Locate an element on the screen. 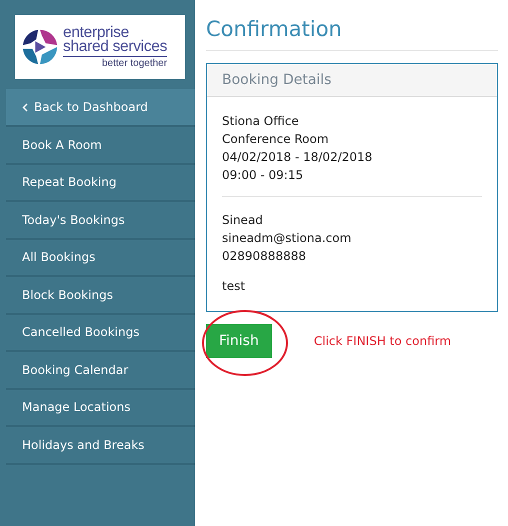 The image size is (508, 526). detail-text: Stiona Office is located at coordinates (261, 121).